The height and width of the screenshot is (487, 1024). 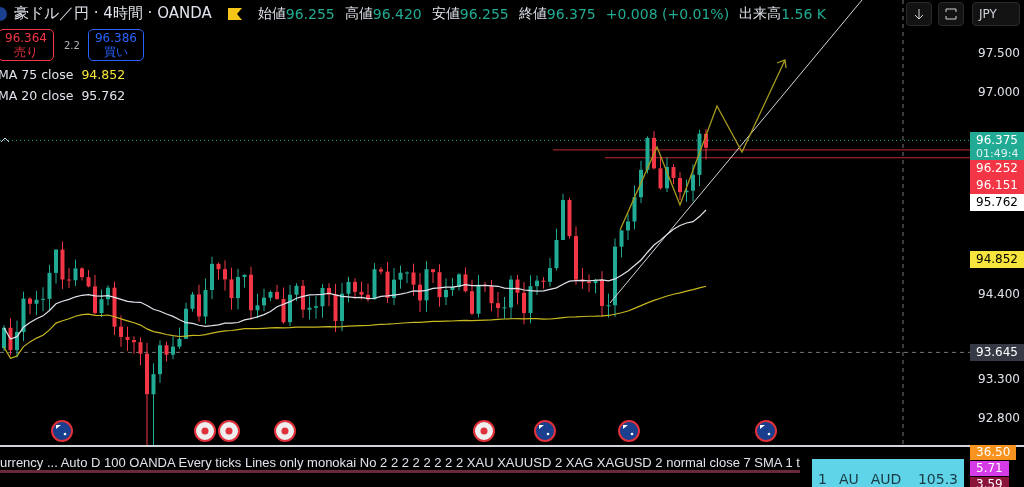 I want to click on ohlc-value: 96.375, so click(x=571, y=13).